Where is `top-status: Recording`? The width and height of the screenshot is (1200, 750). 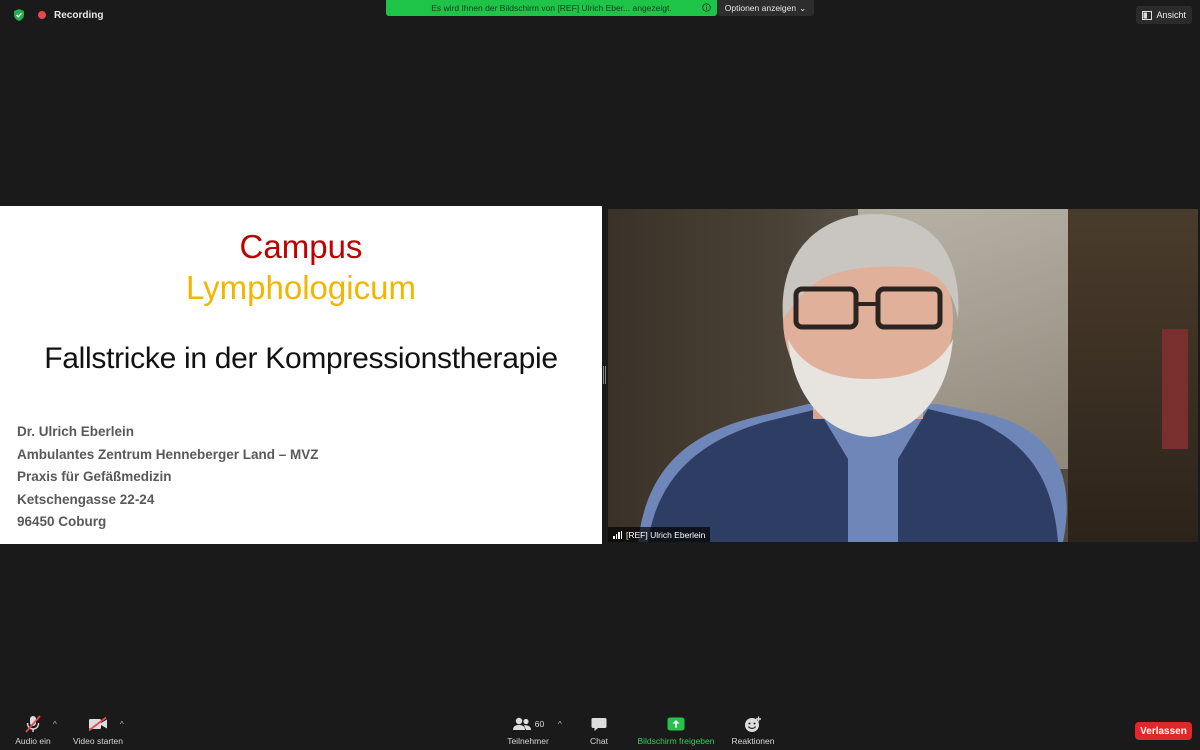 top-status: Recording is located at coordinates (57, 15).